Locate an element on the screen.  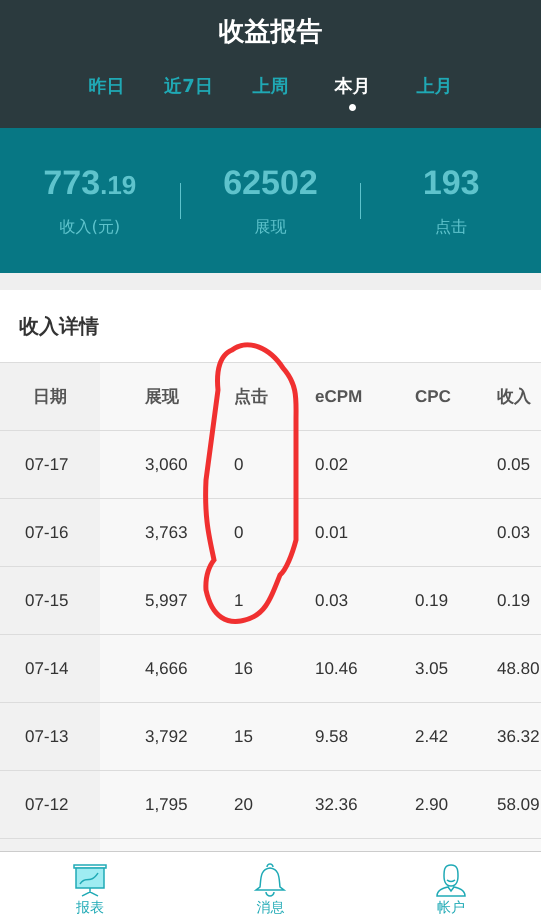
column-header: 日期 is located at coordinates (50, 397).